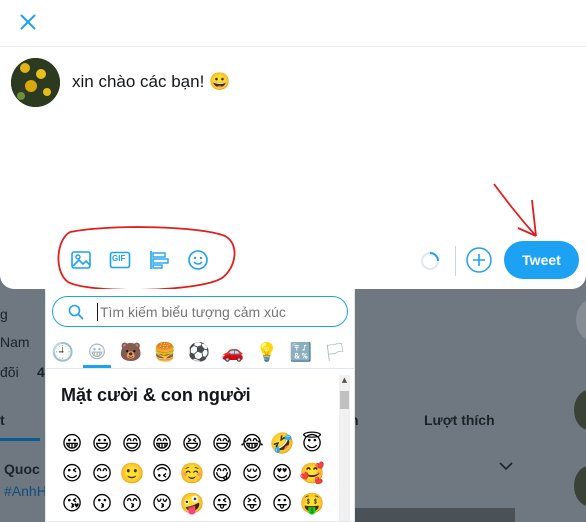 Image resolution: width=586 pixels, height=522 pixels. Describe the element at coordinates (102, 443) in the screenshot. I see `emoji-item: 😃` at that location.